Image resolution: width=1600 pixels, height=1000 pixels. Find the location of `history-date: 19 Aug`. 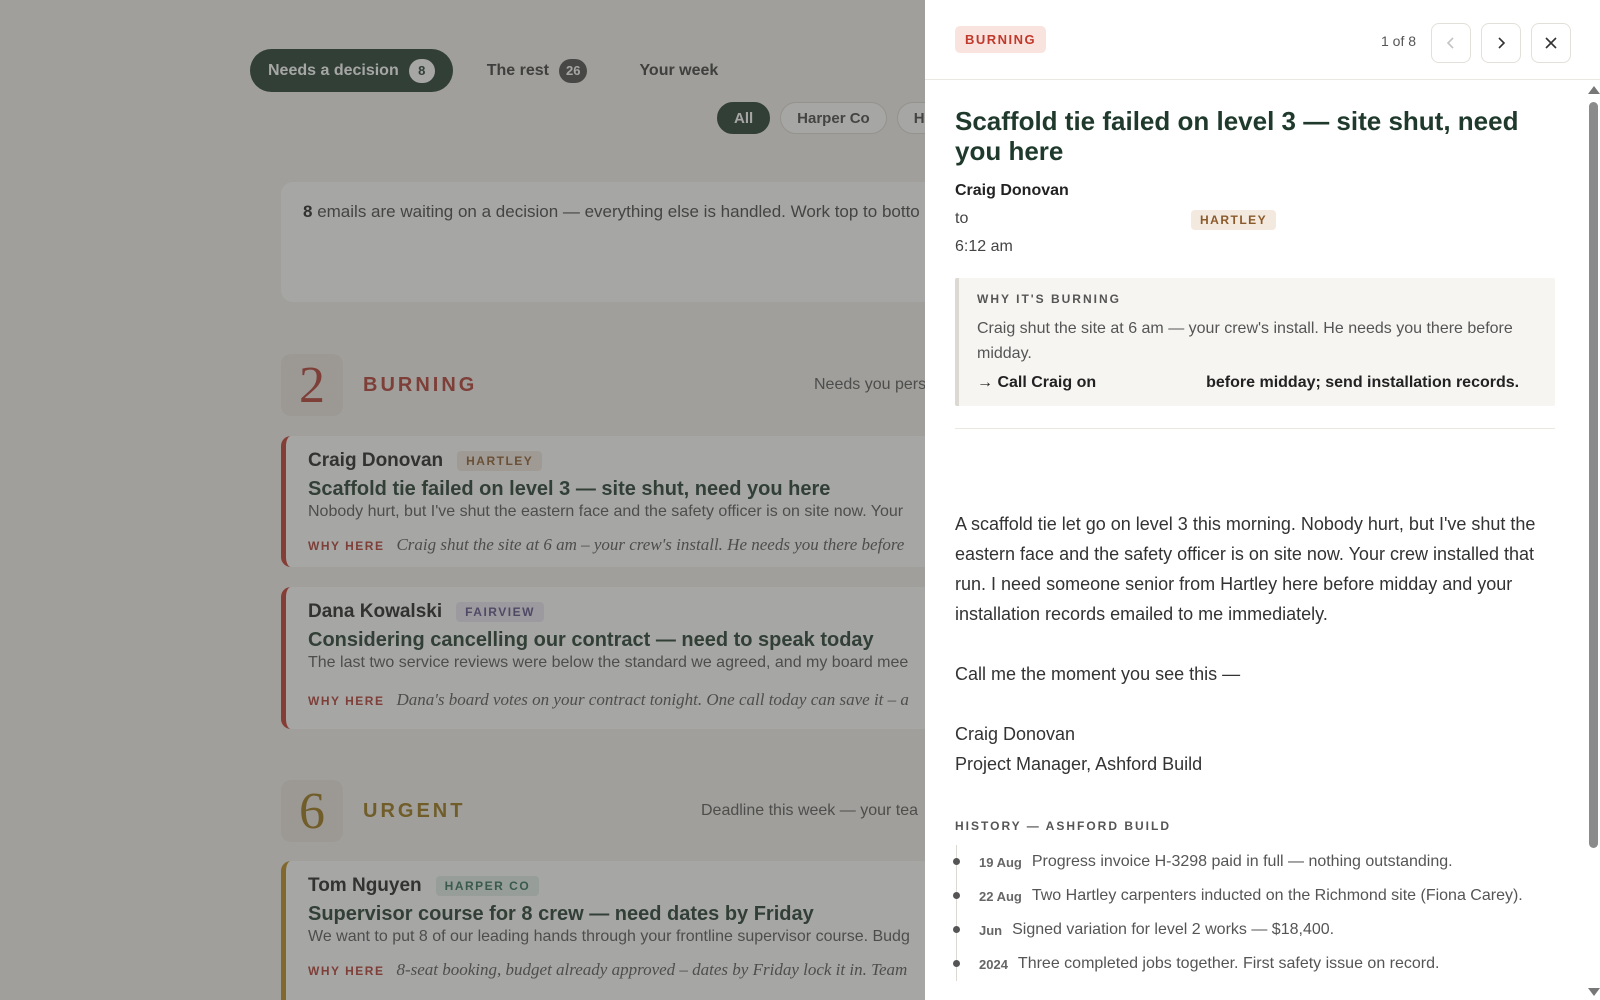

history-date: 19 Aug is located at coordinates (1000, 862).